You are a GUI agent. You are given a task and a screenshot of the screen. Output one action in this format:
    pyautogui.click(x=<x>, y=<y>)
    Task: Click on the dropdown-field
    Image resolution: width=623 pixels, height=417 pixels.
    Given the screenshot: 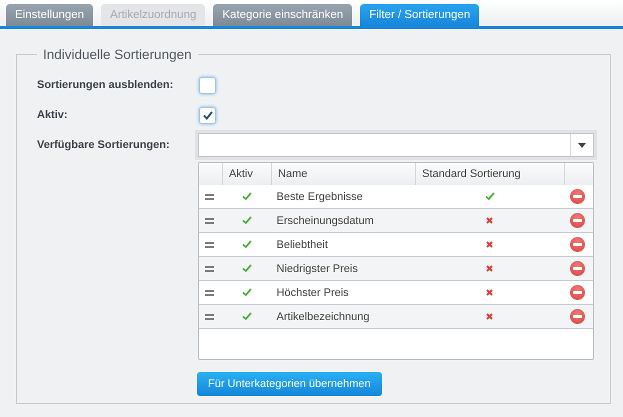 What is the action you would take?
    pyautogui.click(x=396, y=145)
    